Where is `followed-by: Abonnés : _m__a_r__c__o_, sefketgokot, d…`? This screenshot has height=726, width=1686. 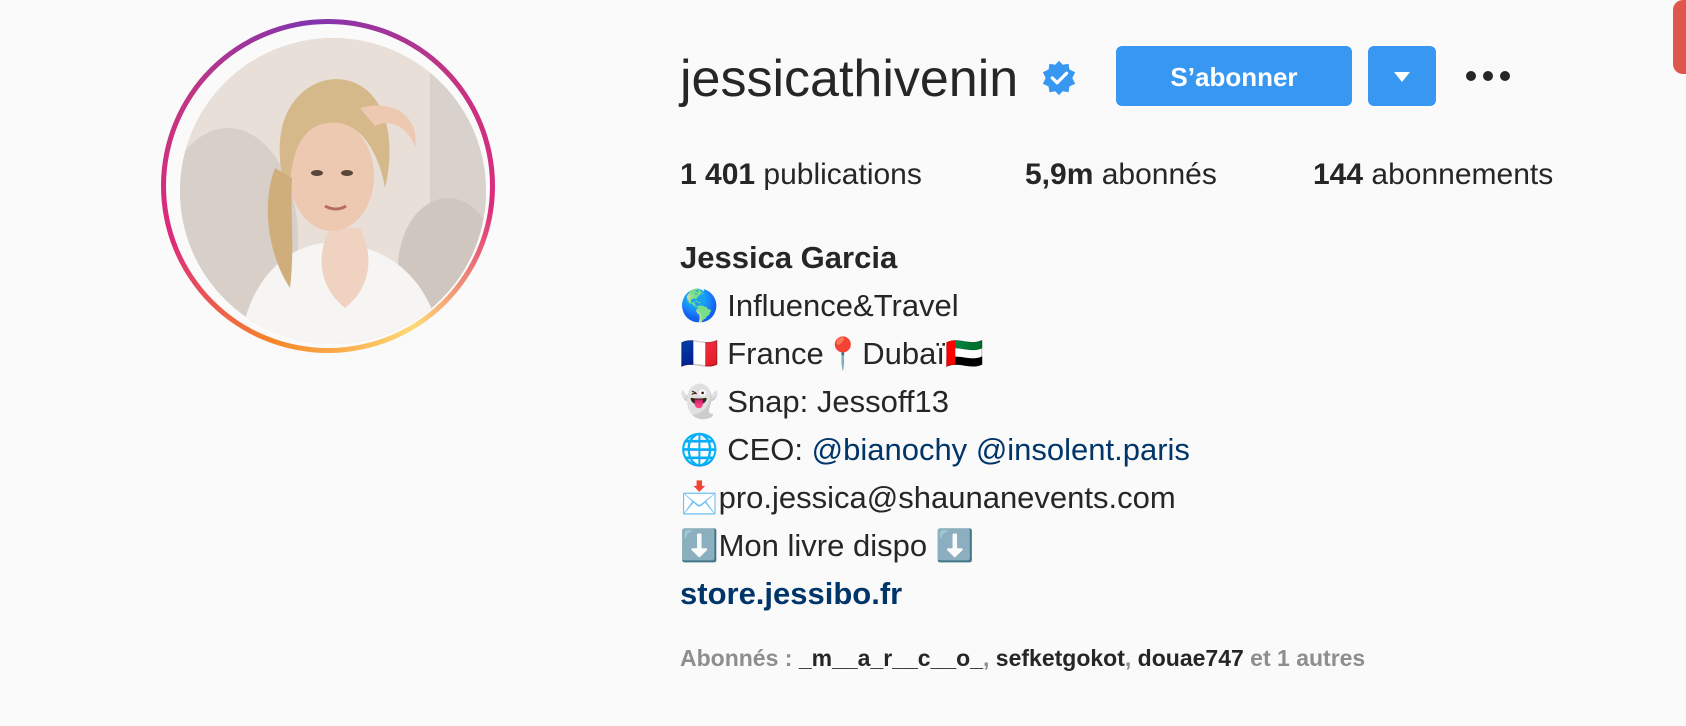
followed-by: Abonnés : _m__a_r__c__o_, sefketgokot, d… is located at coordinates (1022, 658).